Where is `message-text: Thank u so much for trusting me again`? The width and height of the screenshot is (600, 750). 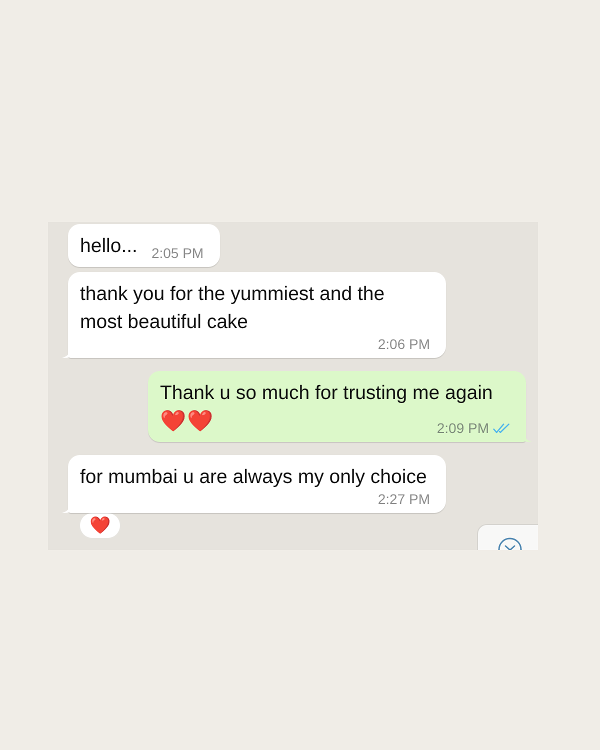
message-text: Thank u so much for trusting me again is located at coordinates (326, 393).